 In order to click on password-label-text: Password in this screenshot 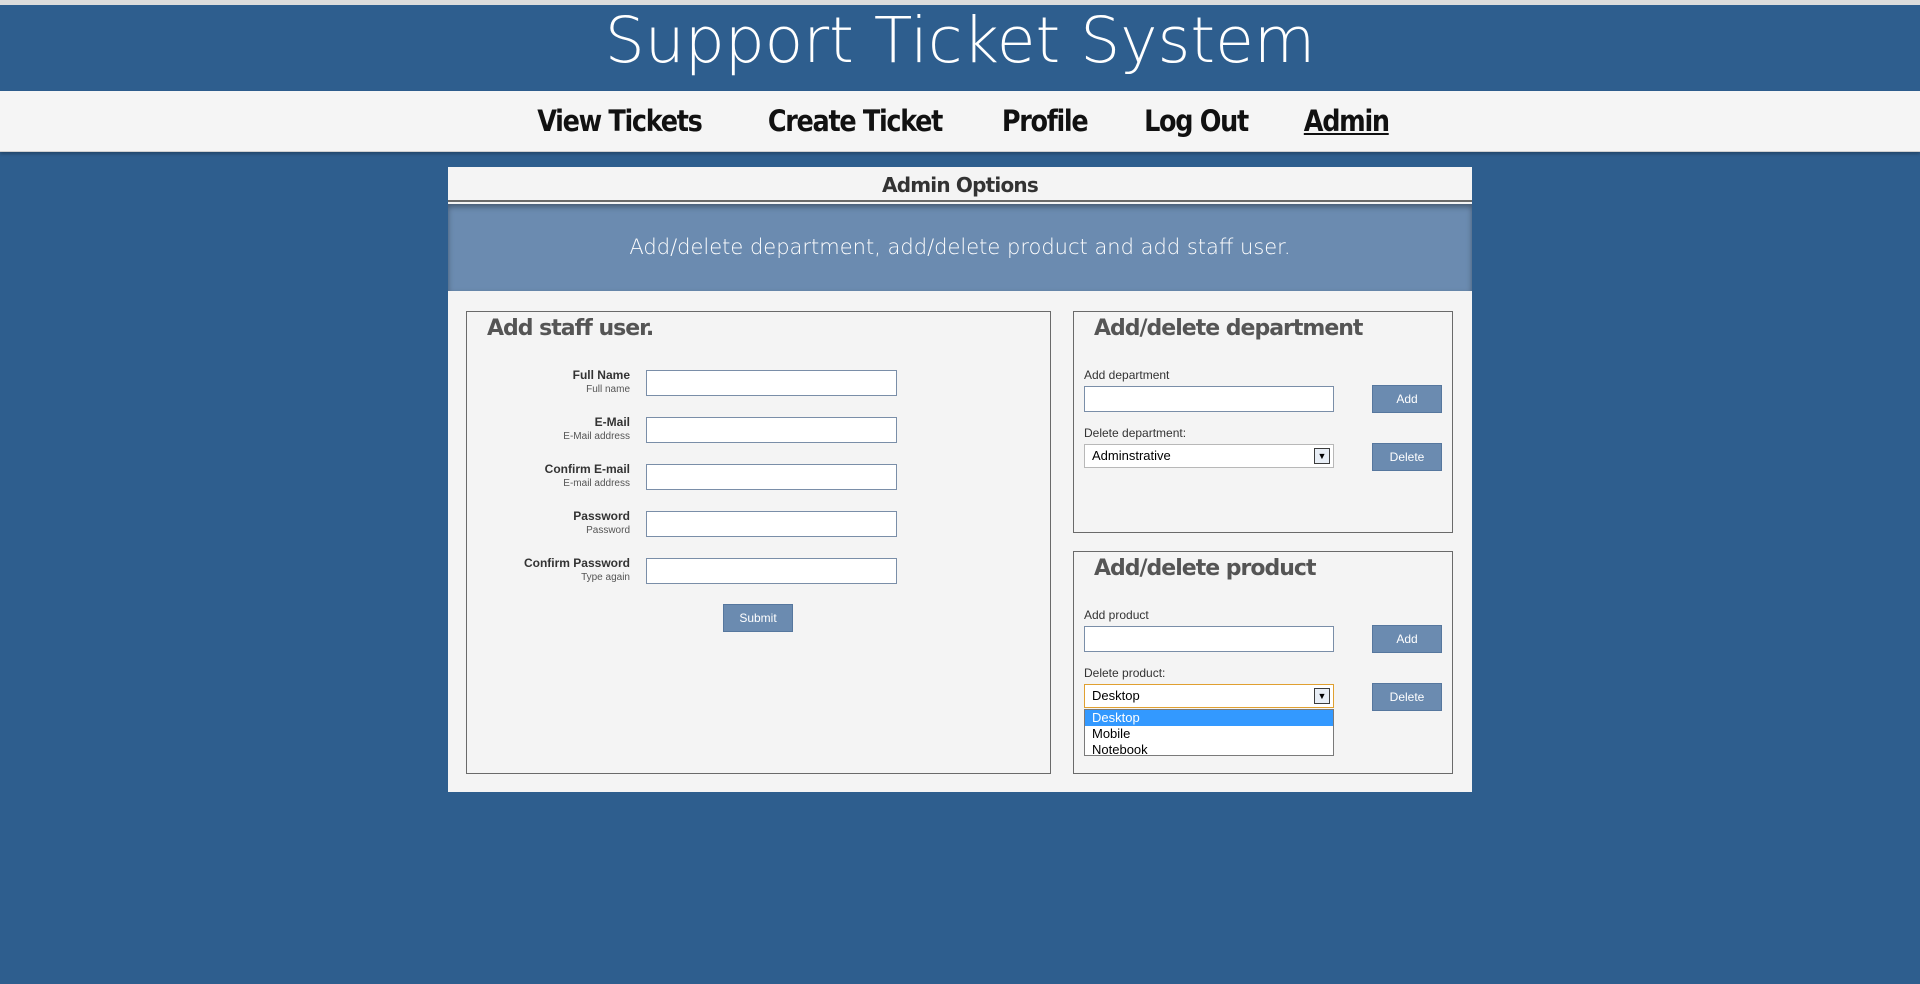, I will do `click(601, 516)`.